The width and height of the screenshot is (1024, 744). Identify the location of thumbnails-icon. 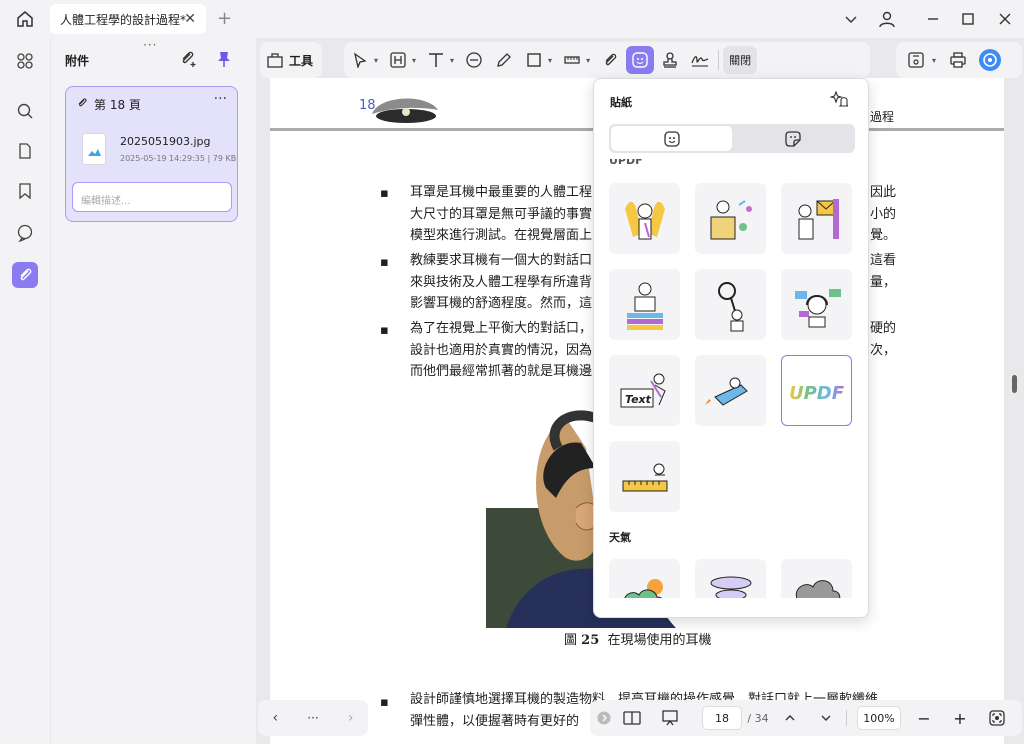
(25, 61).